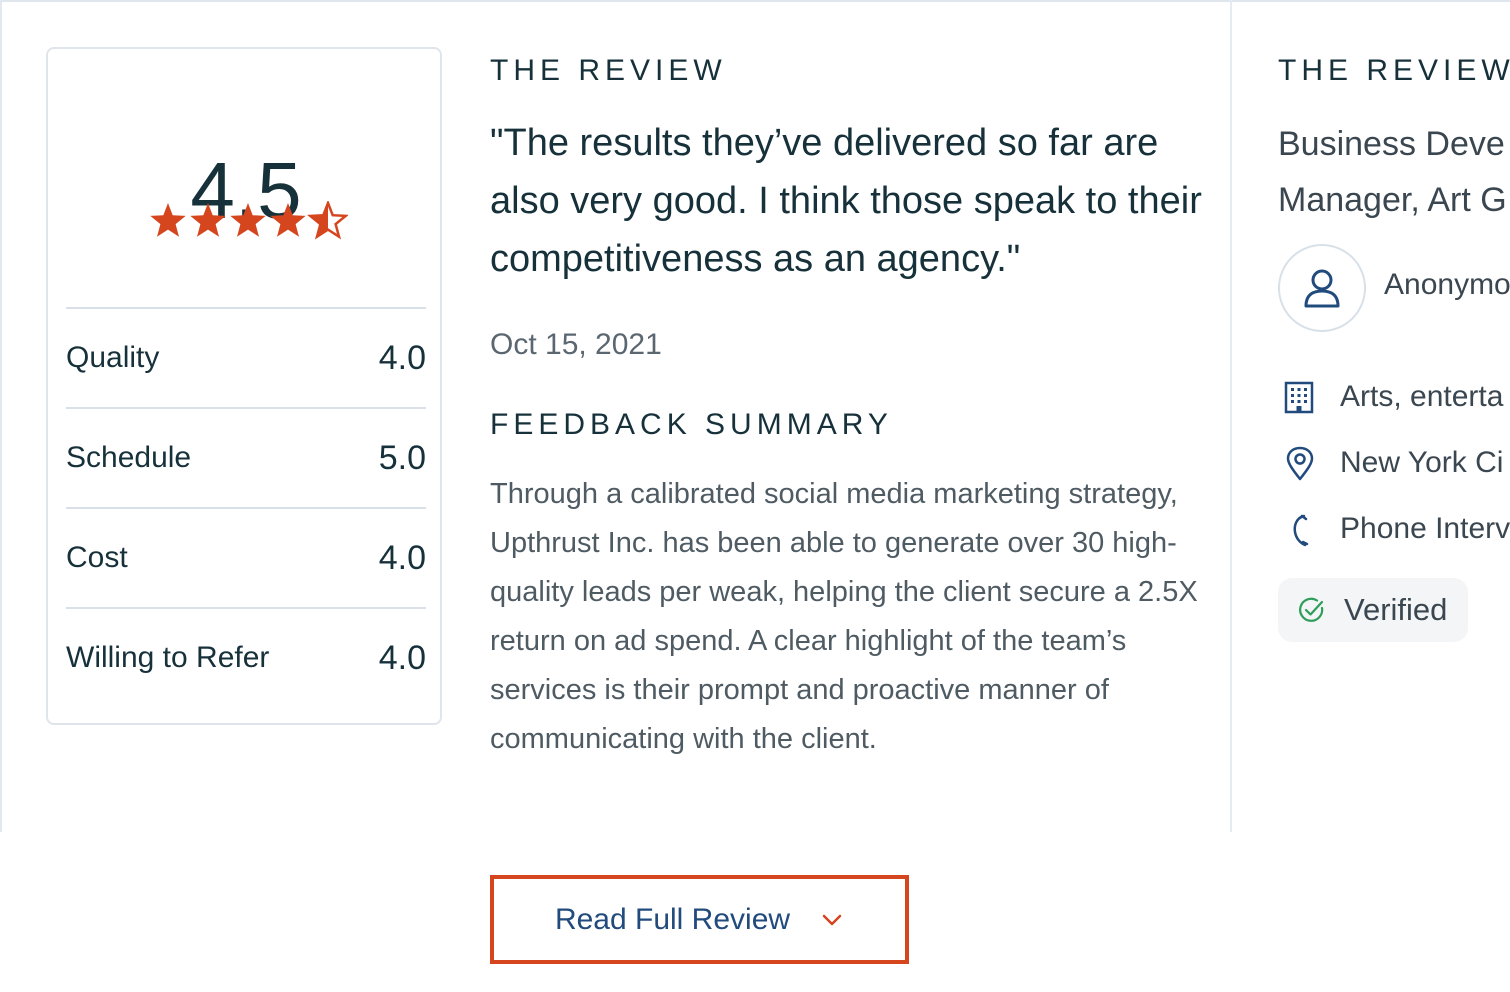 The height and width of the screenshot is (992, 1510). I want to click on read-full-review-label: Read Full Review, so click(672, 919).